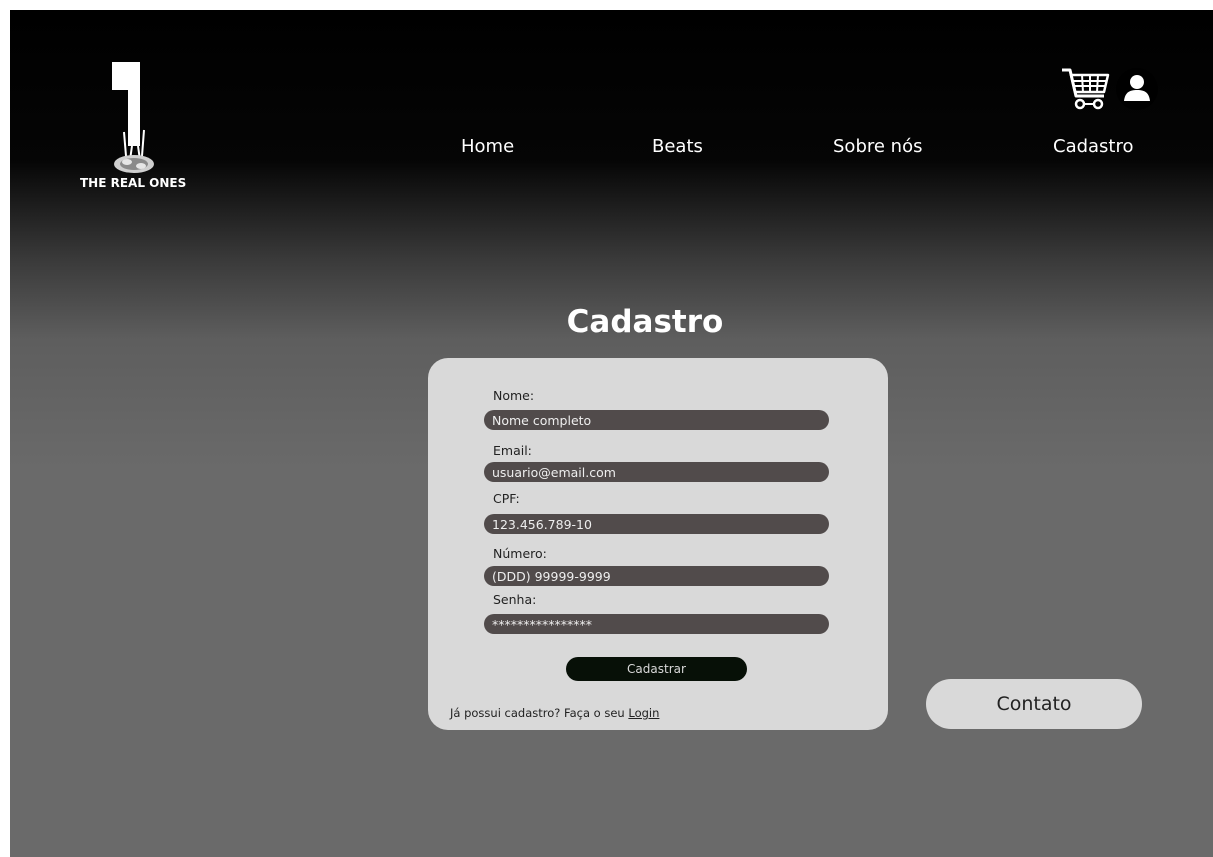 This screenshot has width=1213, height=857. What do you see at coordinates (656, 524) in the screenshot?
I see `cpf-input` at bounding box center [656, 524].